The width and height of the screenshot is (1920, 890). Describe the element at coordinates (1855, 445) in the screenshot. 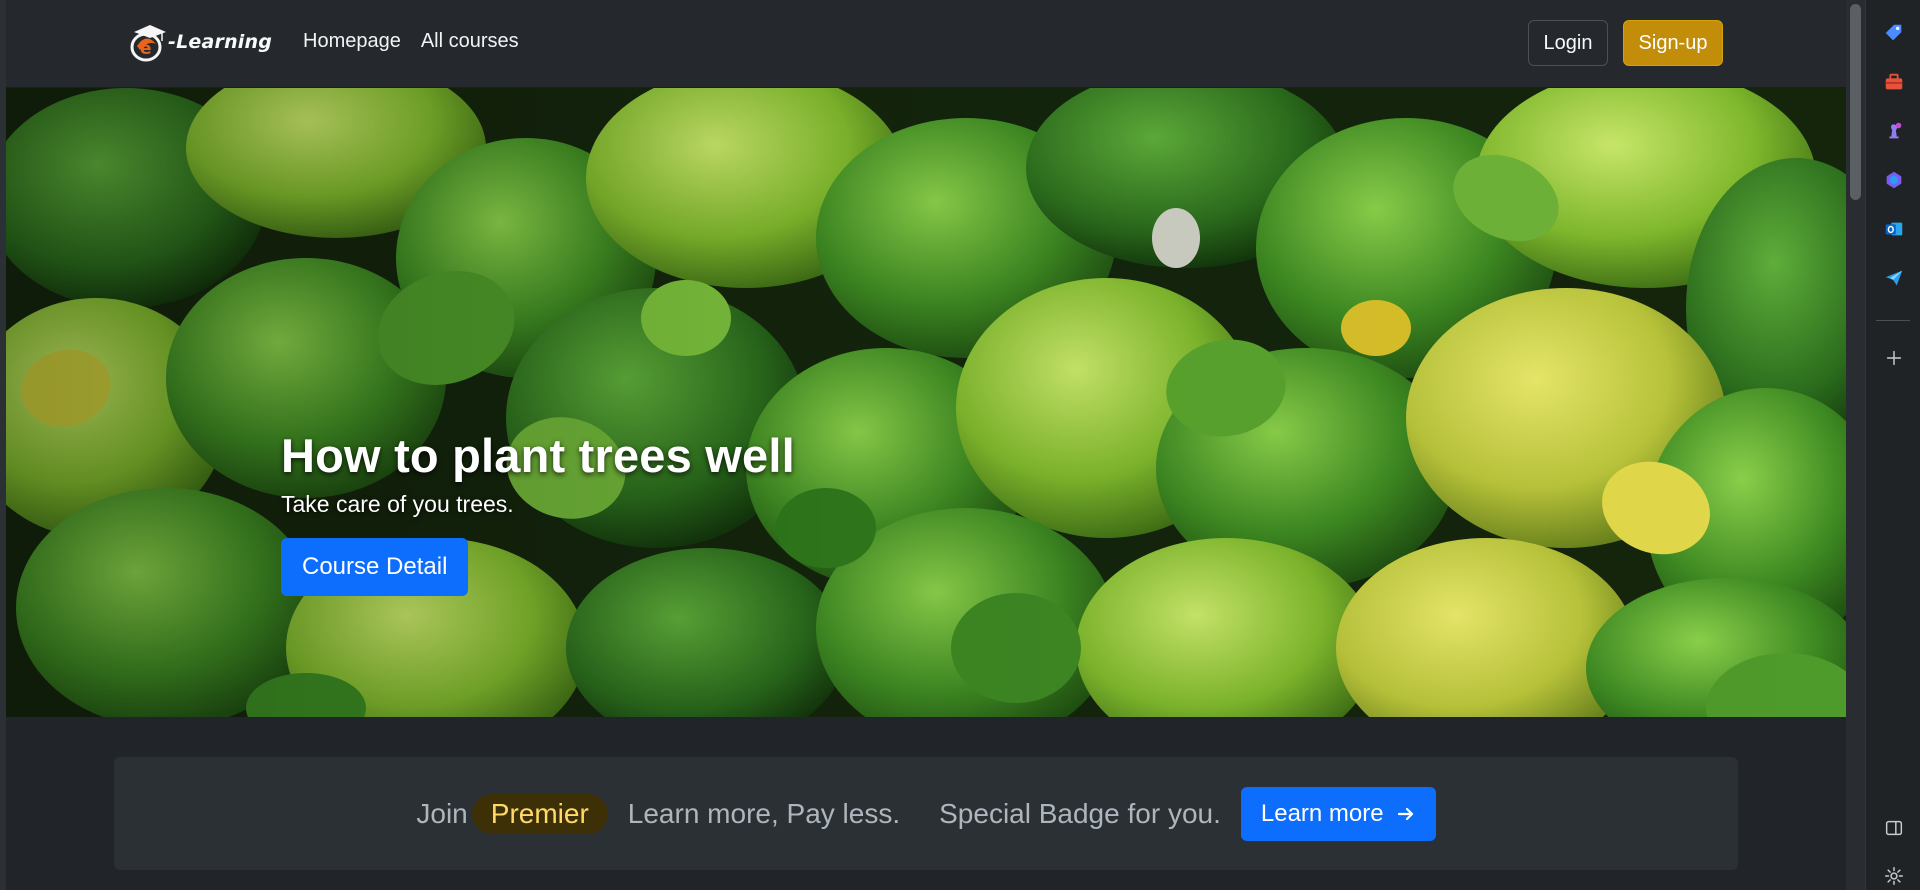

I see `page-scrollbar` at that location.